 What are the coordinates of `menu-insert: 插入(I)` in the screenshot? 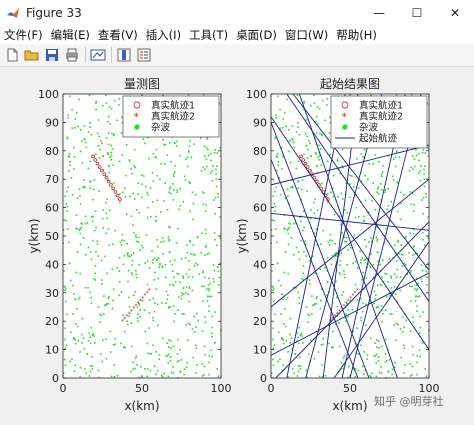 It's located at (163, 35).